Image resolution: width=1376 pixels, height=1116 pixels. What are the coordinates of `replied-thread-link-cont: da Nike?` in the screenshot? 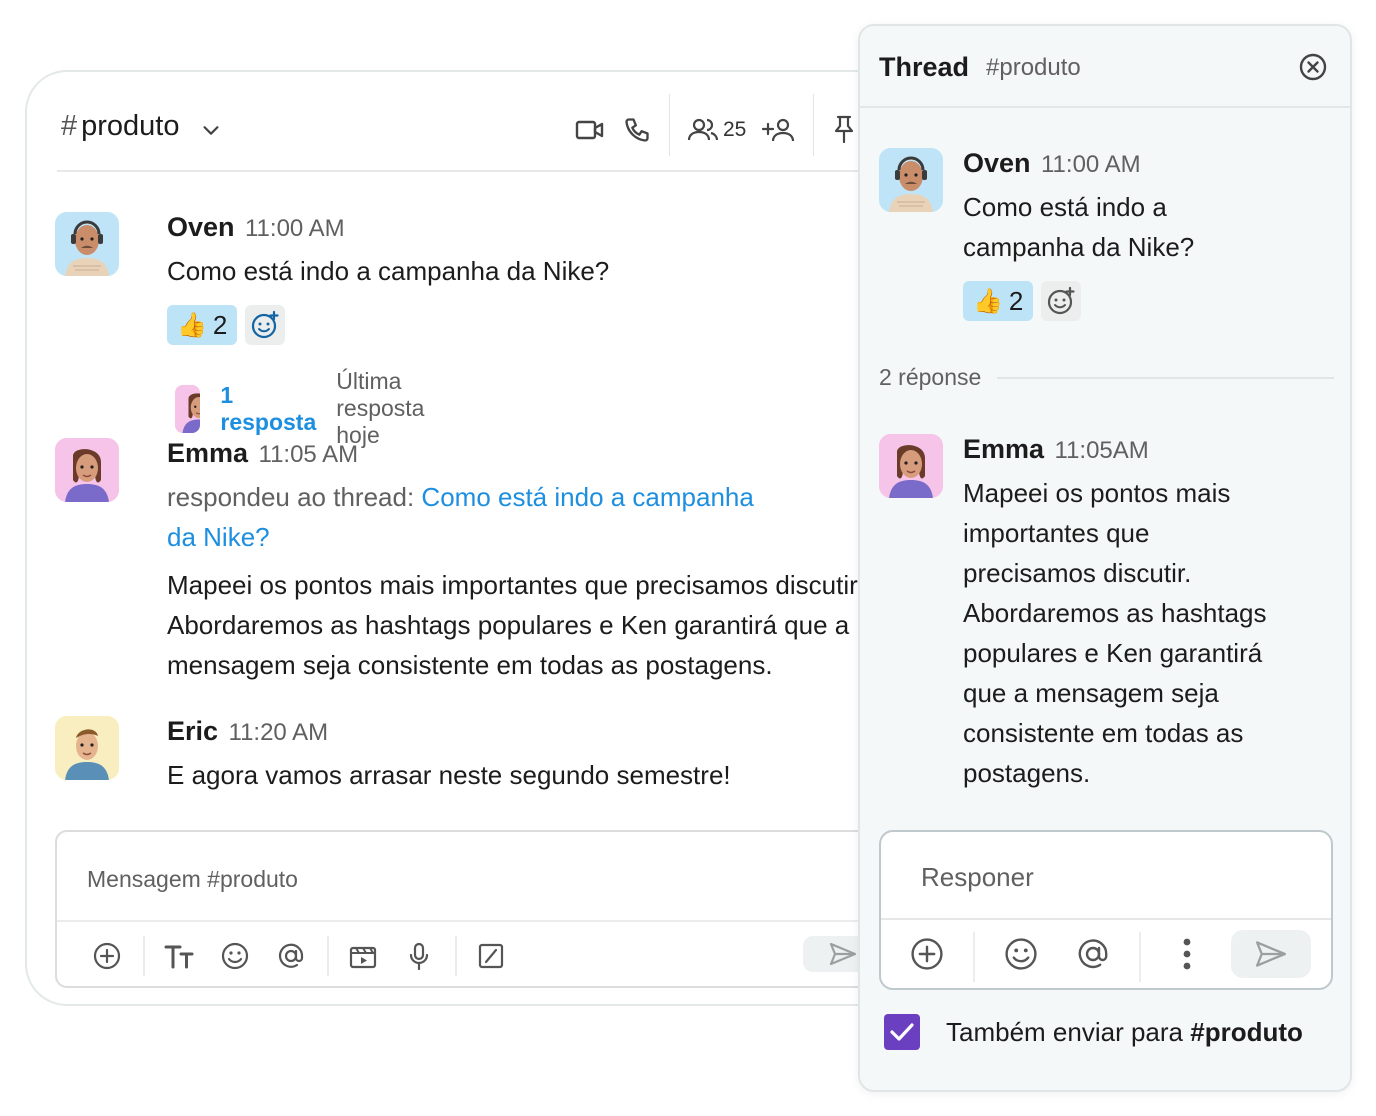 It's located at (567, 537).